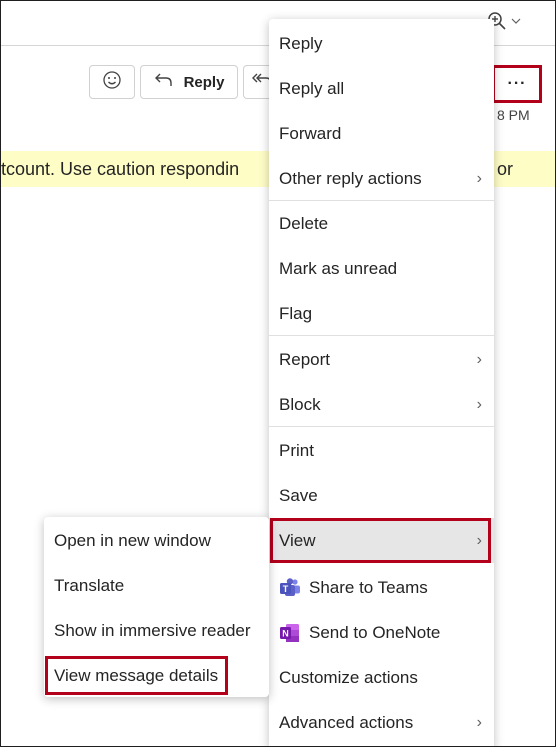 The height and width of the screenshot is (747, 556). I want to click on chevron-down-icon, so click(516, 21).